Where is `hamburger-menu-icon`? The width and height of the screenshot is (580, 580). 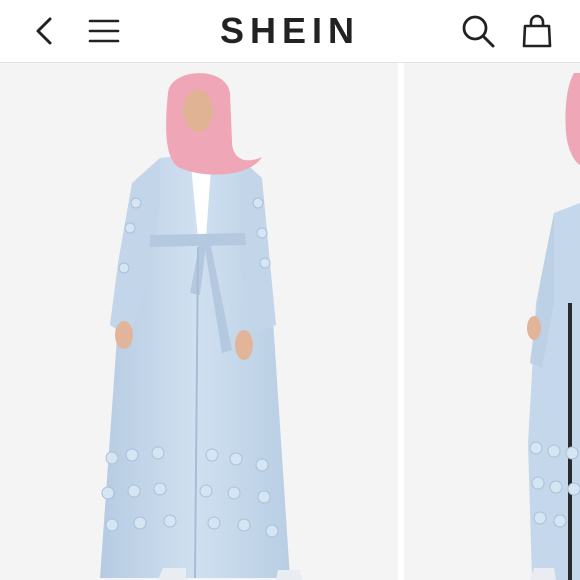
hamburger-menu-icon is located at coordinates (104, 31).